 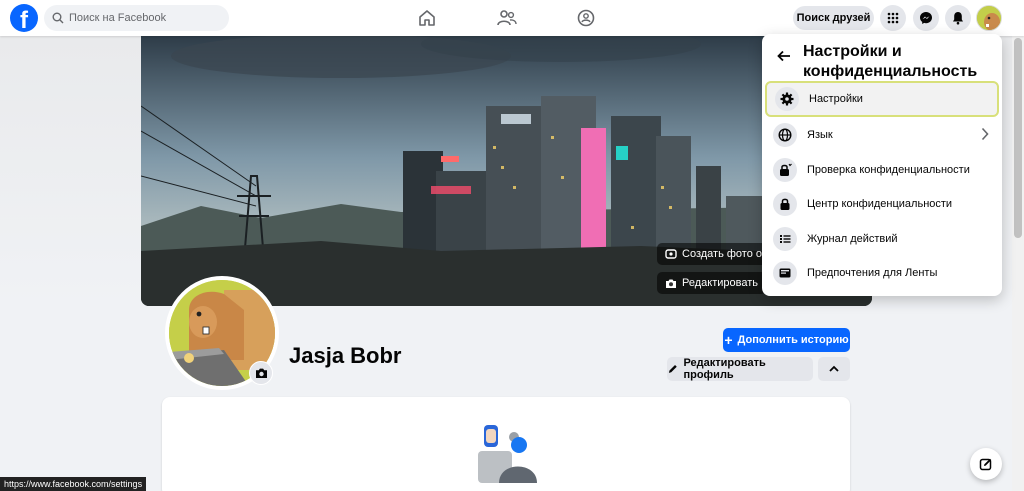 I want to click on content-card, so click(x=506, y=444).